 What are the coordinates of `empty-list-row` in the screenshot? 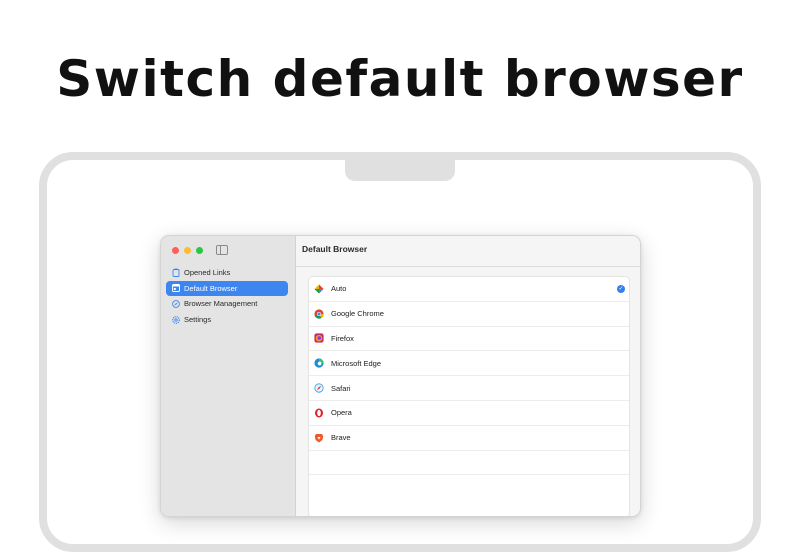 It's located at (469, 463).